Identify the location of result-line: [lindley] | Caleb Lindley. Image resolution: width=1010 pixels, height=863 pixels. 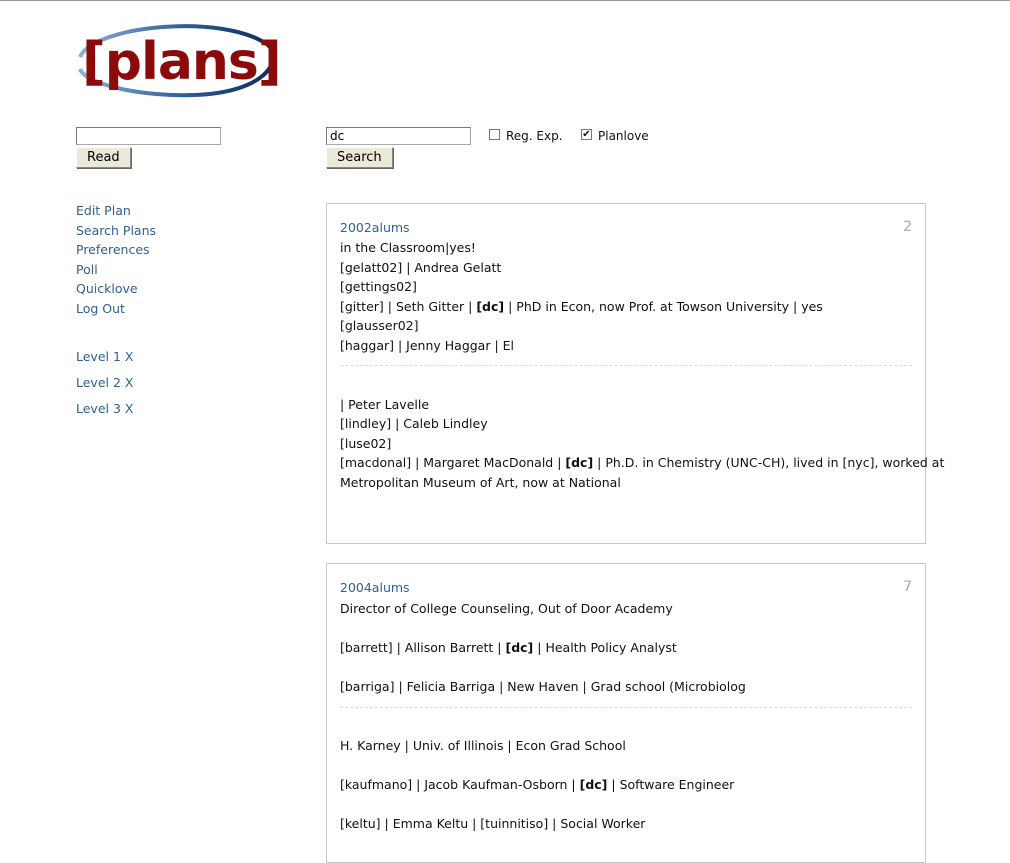
(414, 423).